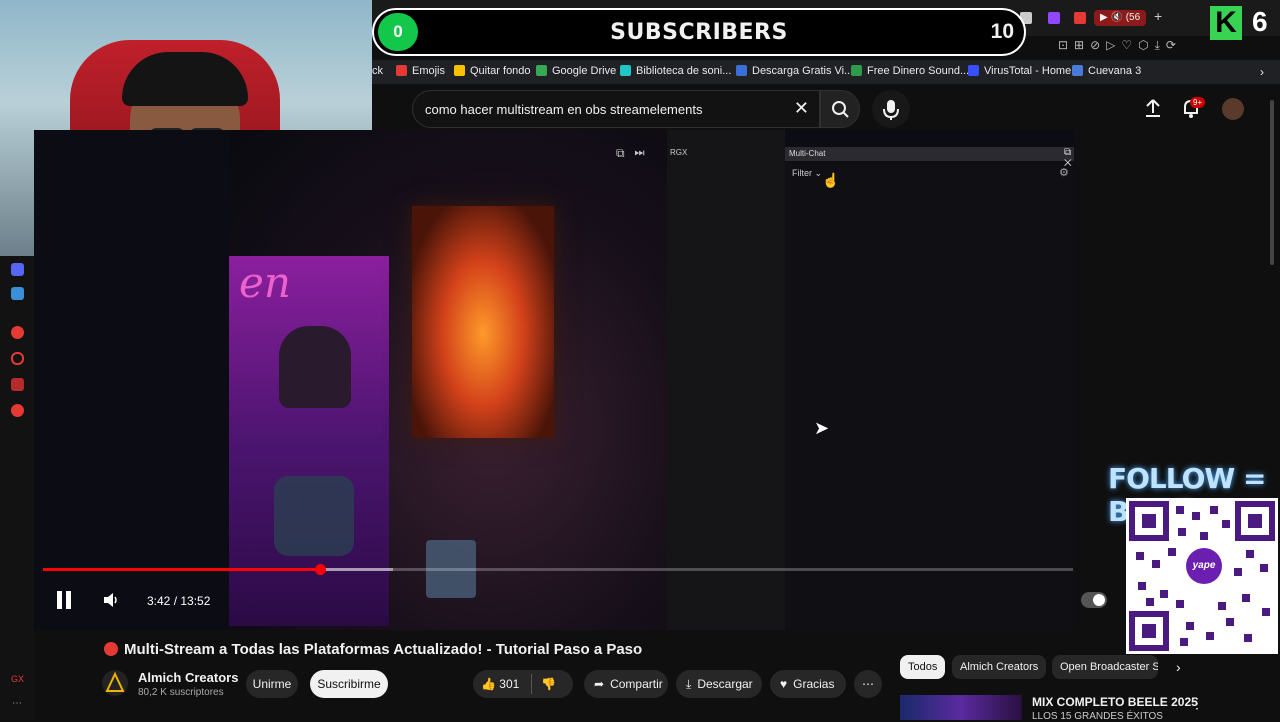  I want to click on gear-icon: ⚙, so click(1064, 172).